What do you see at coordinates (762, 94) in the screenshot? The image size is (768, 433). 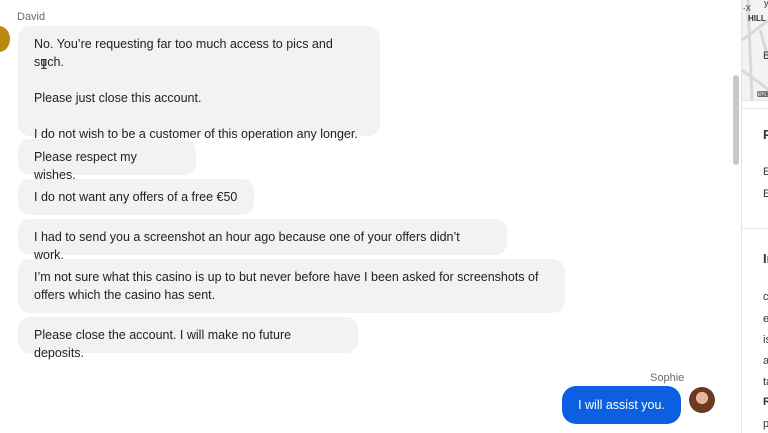 I see `keyboard-icon: ⌨` at bounding box center [762, 94].